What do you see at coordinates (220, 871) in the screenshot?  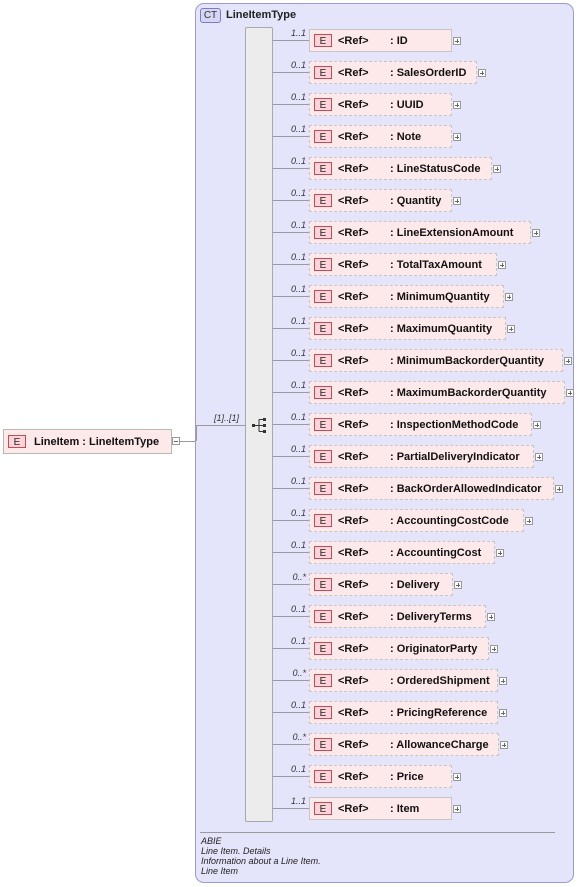 I see `notes-term: Line Item` at bounding box center [220, 871].